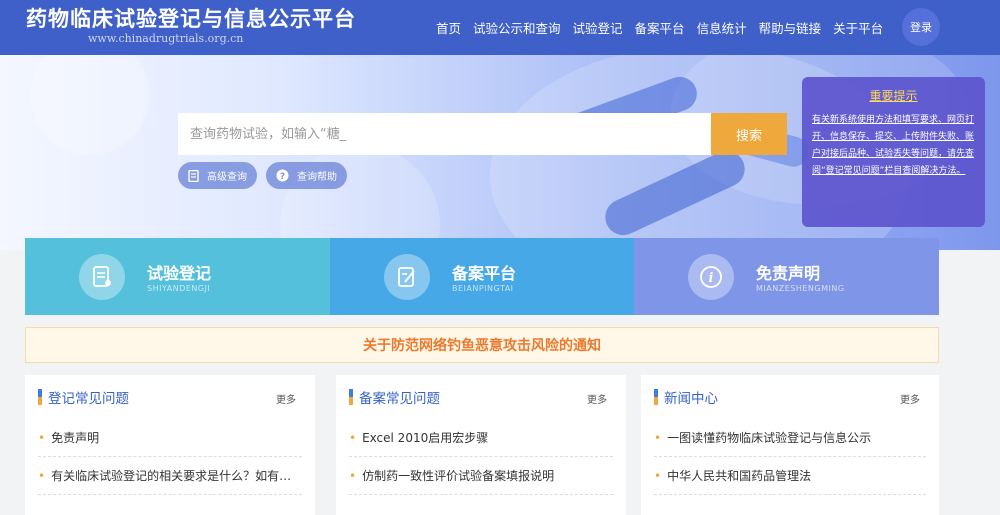  I want to click on card-news-center: 新闻中心 更多 • 一图读懂药物临床试验登记与信息公示 • 中华人民共和国药品管理法, so click(790, 445).